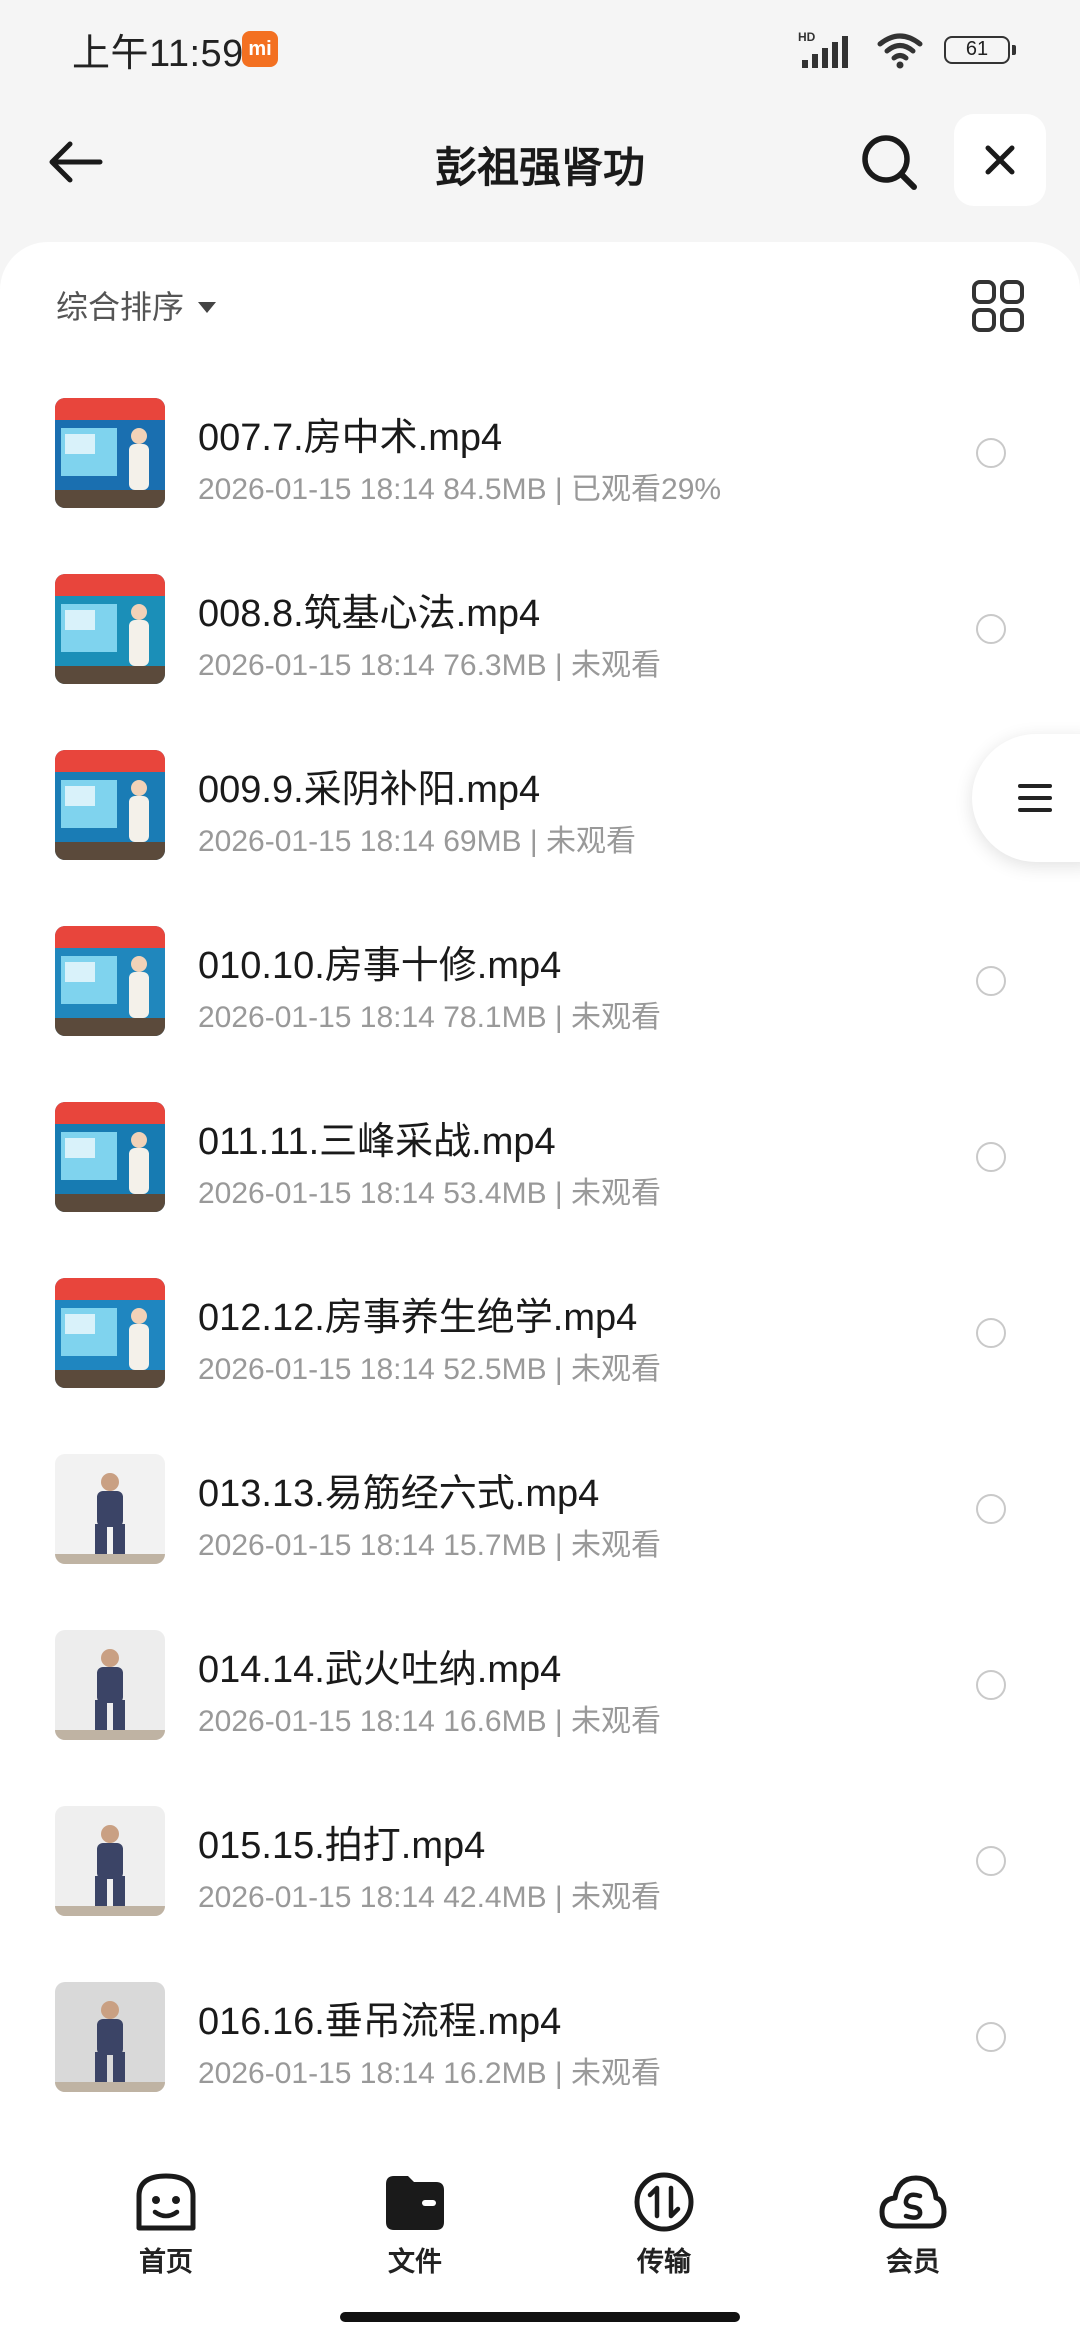 The width and height of the screenshot is (1080, 2340). What do you see at coordinates (380, 966) in the screenshot?
I see `file-name: 010.10.房事十修.mp4` at bounding box center [380, 966].